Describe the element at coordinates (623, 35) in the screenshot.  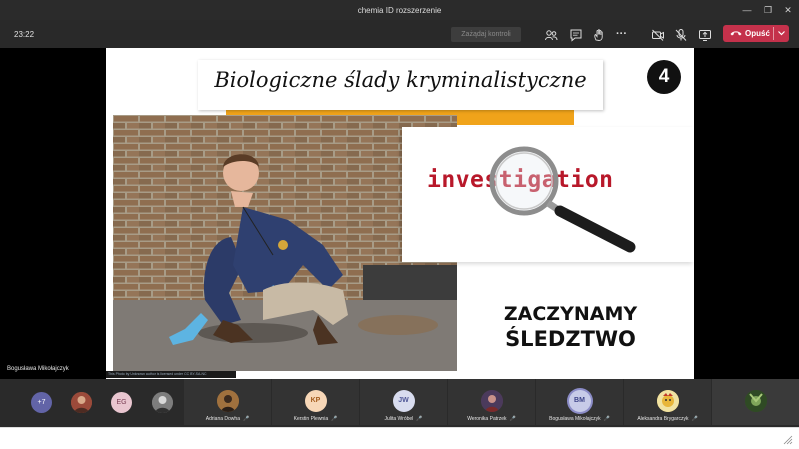
I see `more-options-icon: ···` at that location.